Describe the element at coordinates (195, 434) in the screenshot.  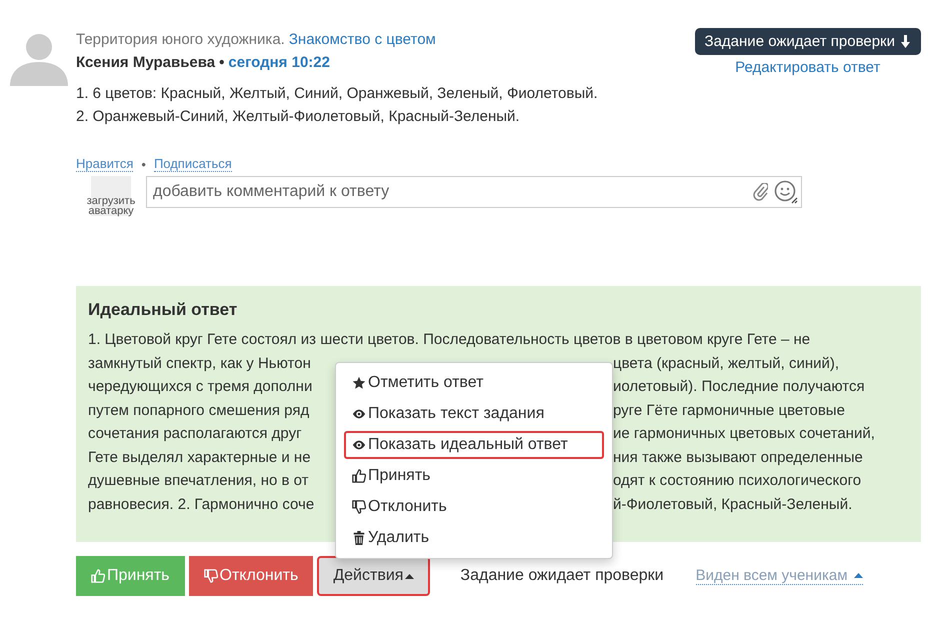
I see `ideal-answer-text: сочетания располагаются друг` at that location.